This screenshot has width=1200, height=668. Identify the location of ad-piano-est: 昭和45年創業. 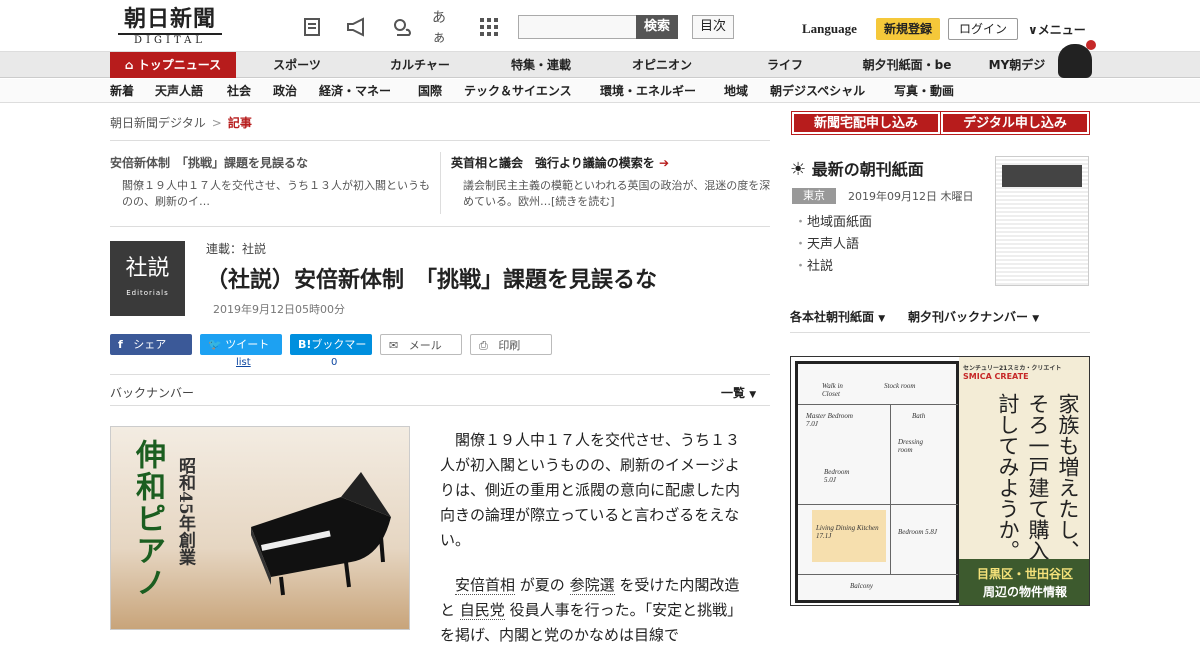
(185, 511).